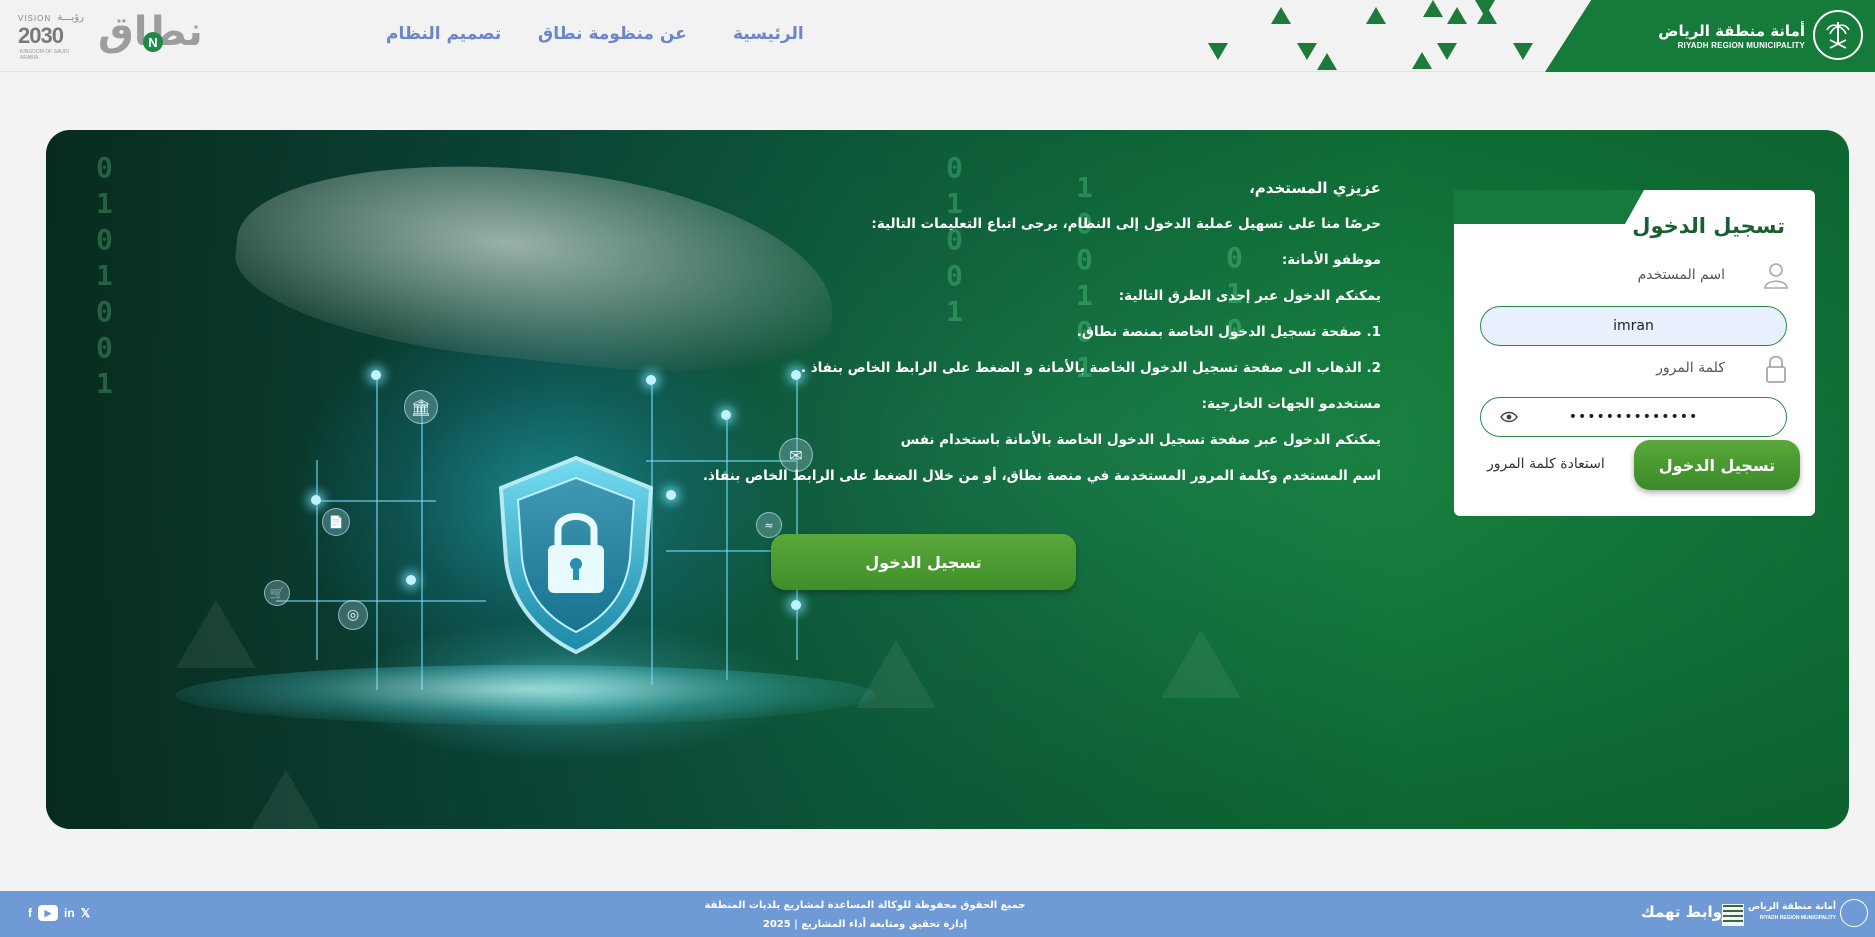  Describe the element at coordinates (336, 522) in the screenshot. I see `document-icon: 📄` at that location.